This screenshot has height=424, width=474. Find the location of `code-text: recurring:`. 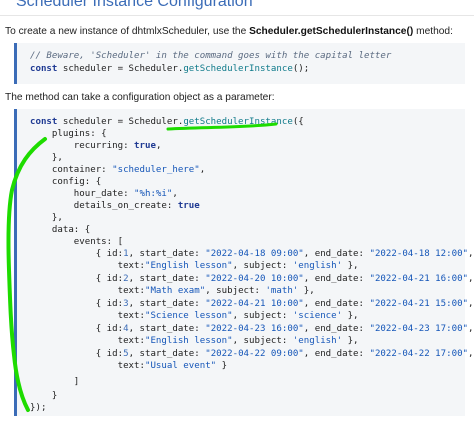

code-text: recurring: is located at coordinates (82, 146).